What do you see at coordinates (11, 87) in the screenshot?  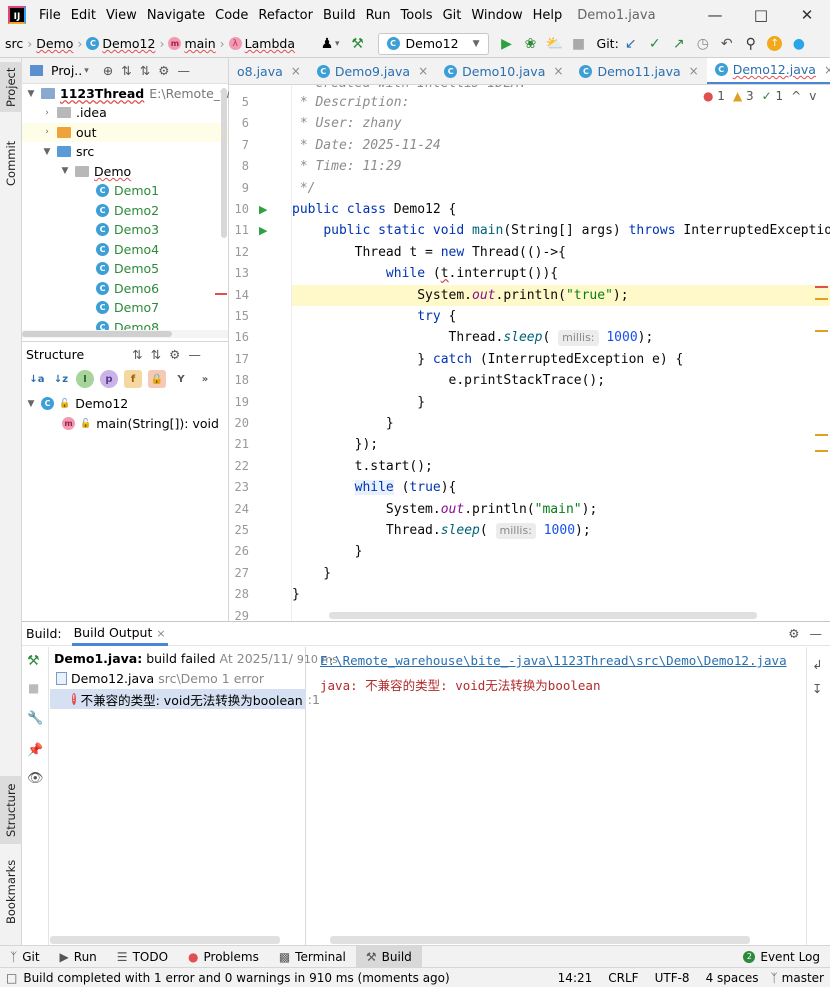 I see `side-tab-project: Project` at bounding box center [11, 87].